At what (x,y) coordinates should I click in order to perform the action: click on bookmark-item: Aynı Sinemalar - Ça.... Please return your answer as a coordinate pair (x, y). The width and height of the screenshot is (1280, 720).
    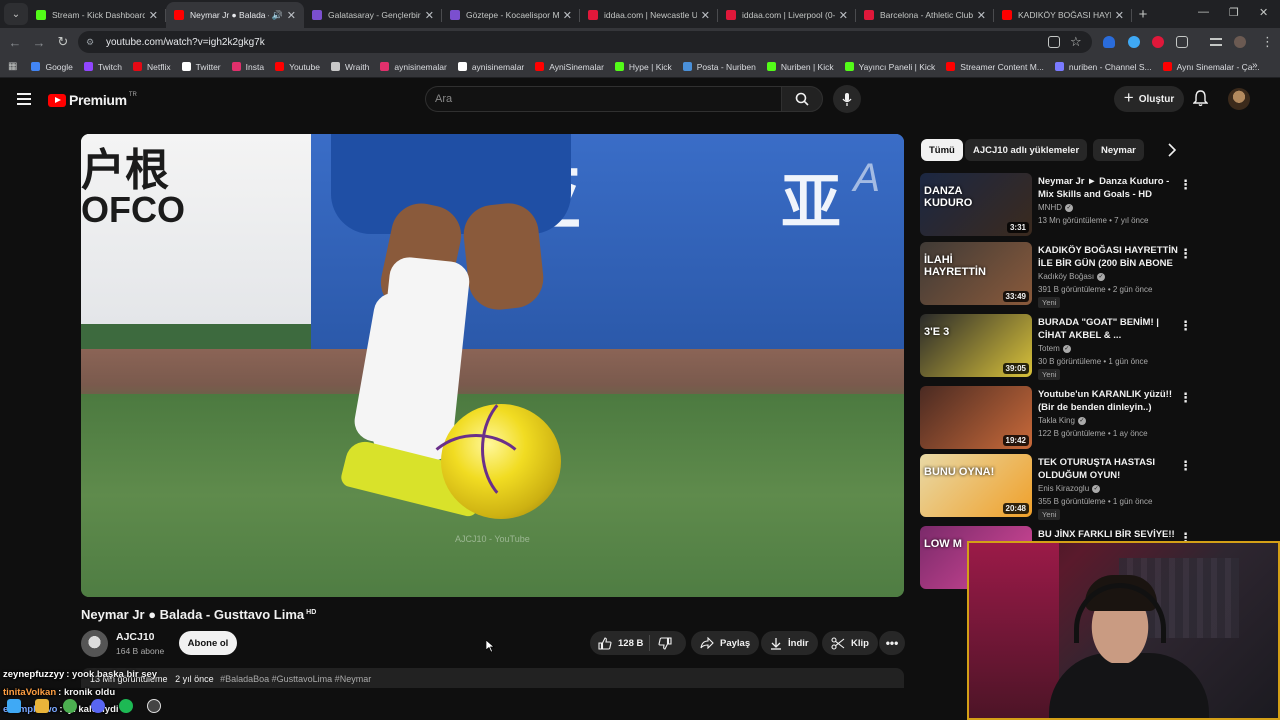
    Looking at the image, I should click on (1211, 67).